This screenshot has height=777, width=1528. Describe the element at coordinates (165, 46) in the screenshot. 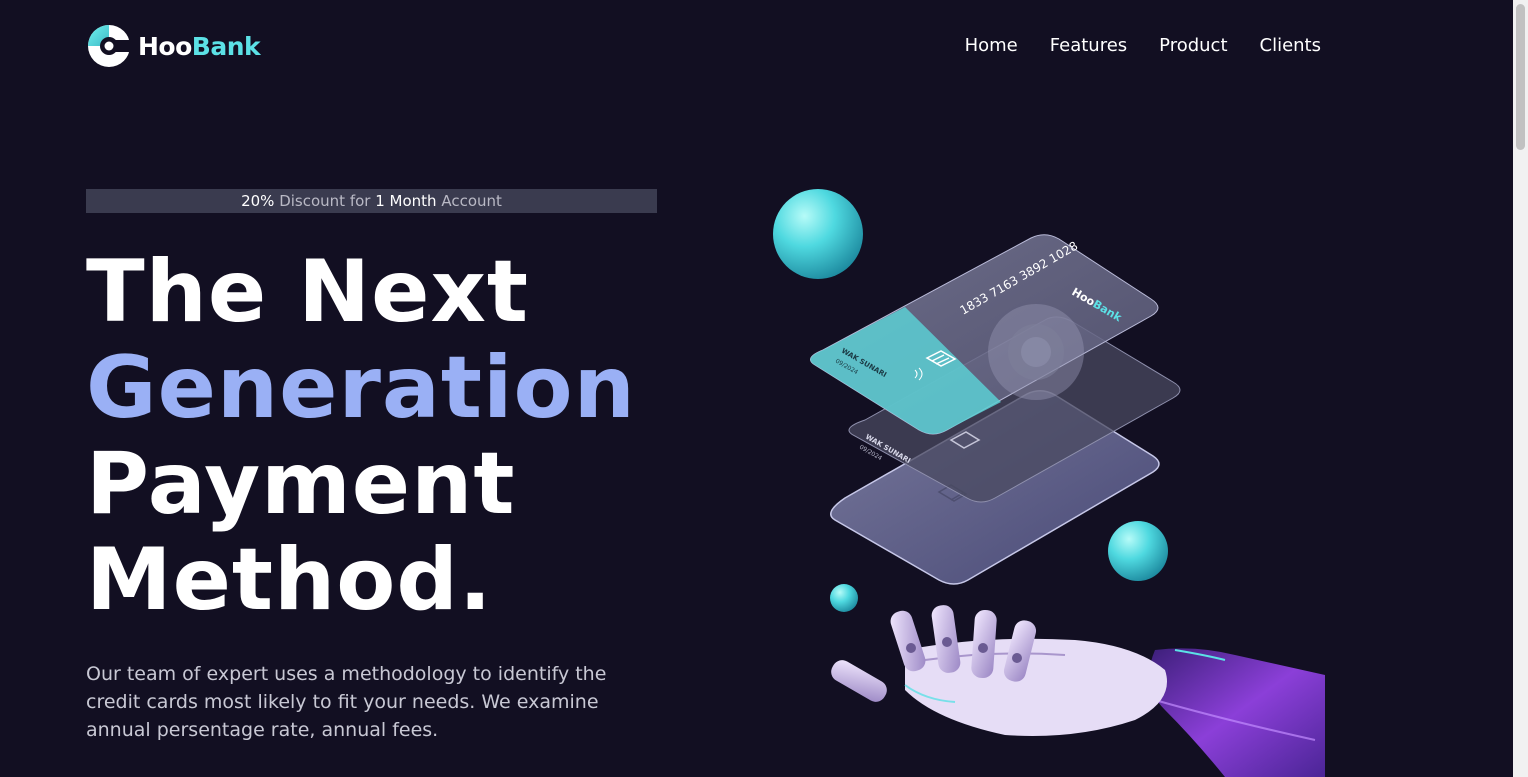

I see `logo-text-hoo: Hoo` at that location.